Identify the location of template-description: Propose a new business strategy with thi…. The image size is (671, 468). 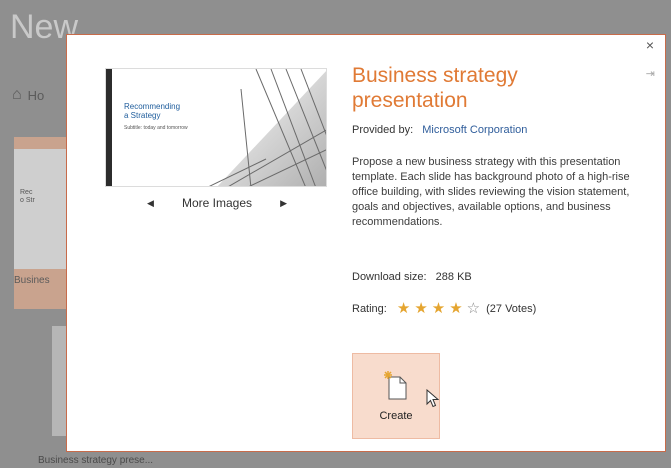
(491, 192).